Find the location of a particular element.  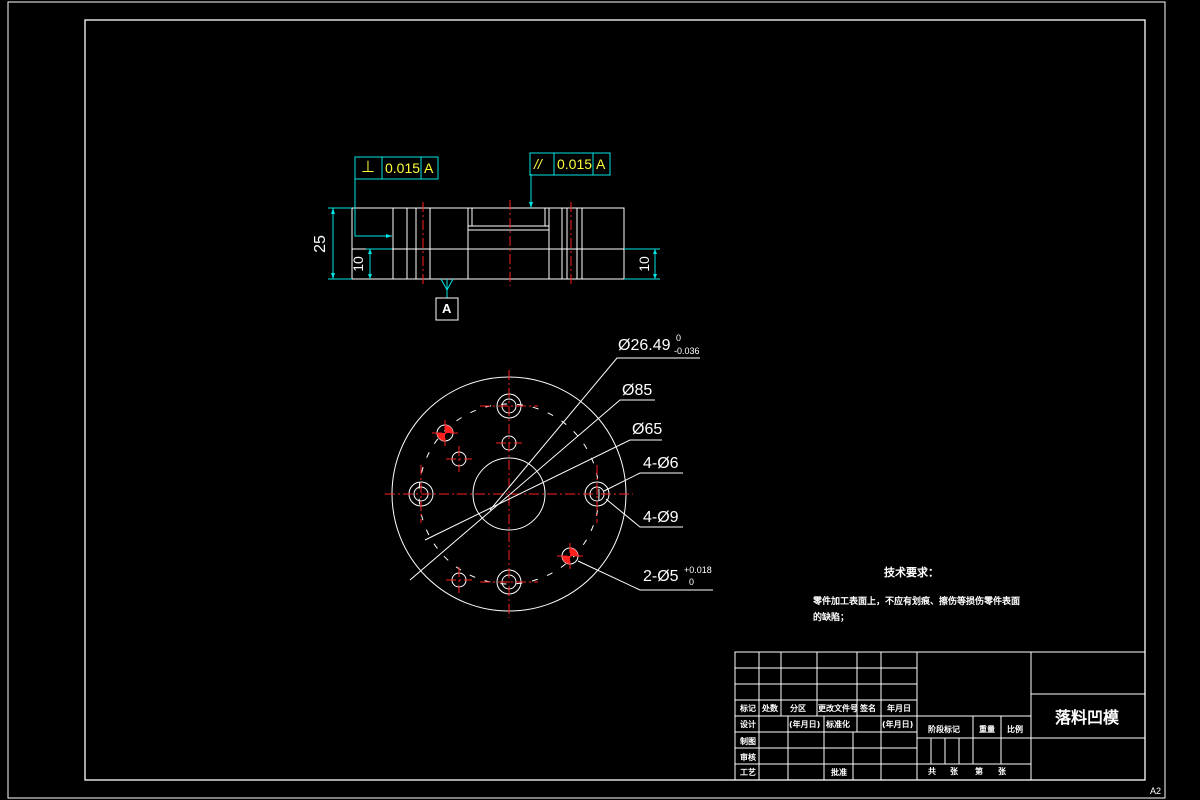

tolerance-right-symbol: // is located at coordinates (538, 164).